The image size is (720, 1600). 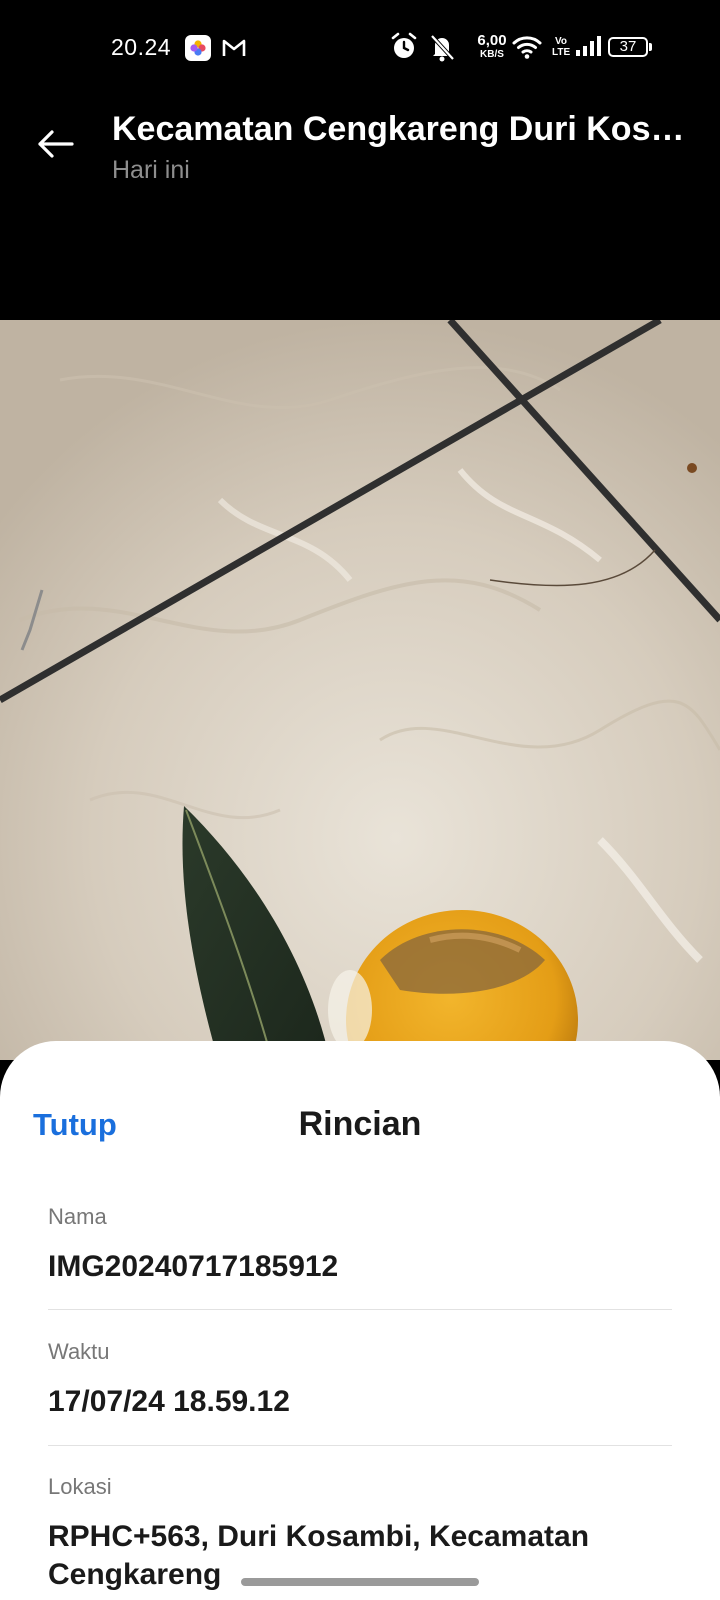 I want to click on sheet-title: Rincian, so click(x=360, y=1124).